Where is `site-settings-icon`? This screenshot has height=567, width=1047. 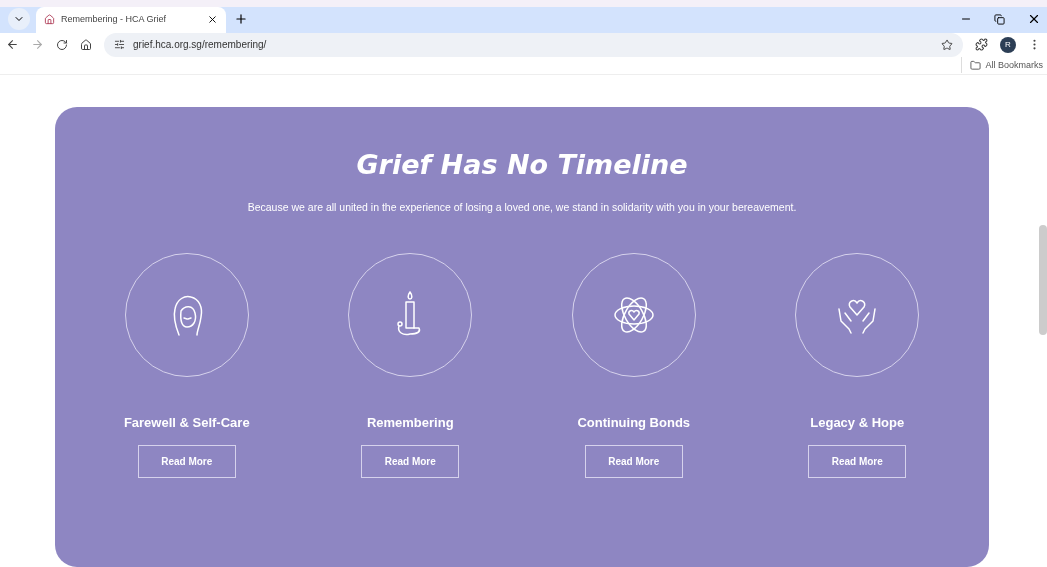 site-settings-icon is located at coordinates (119, 45).